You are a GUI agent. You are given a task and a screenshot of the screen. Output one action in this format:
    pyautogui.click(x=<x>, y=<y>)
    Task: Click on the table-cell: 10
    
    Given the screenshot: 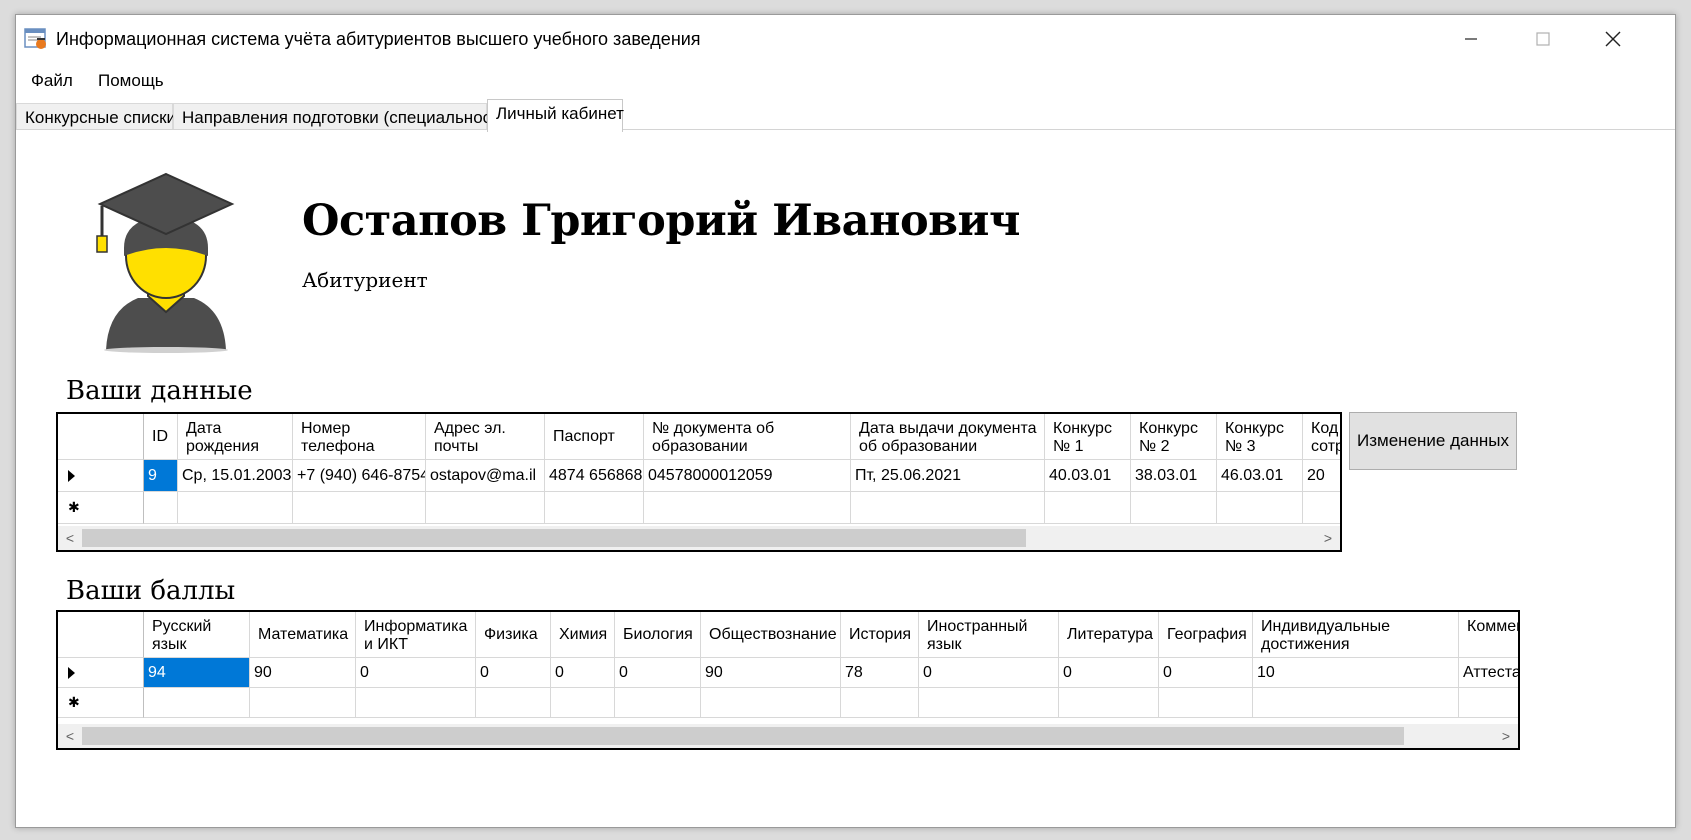 What is the action you would take?
    pyautogui.click(x=1356, y=673)
    